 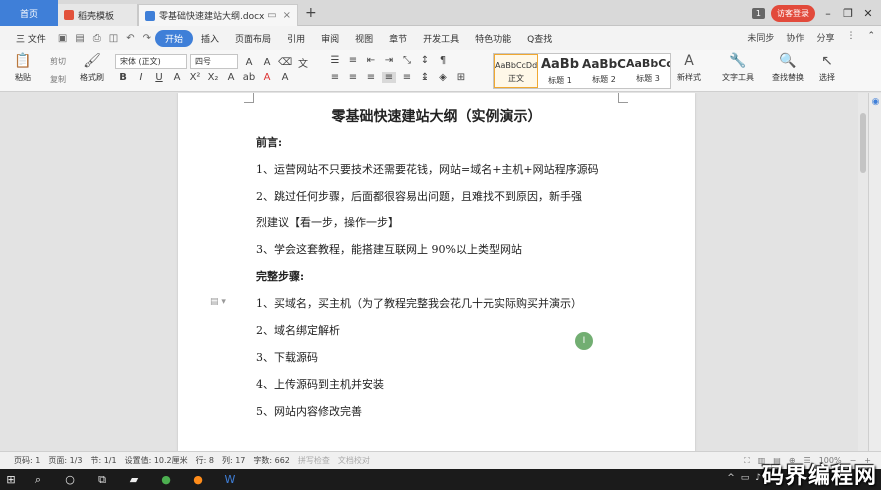 What do you see at coordinates (156, 460) in the screenshot?
I see `status-setting-value: 设置值: 10.2厘米` at bounding box center [156, 460].